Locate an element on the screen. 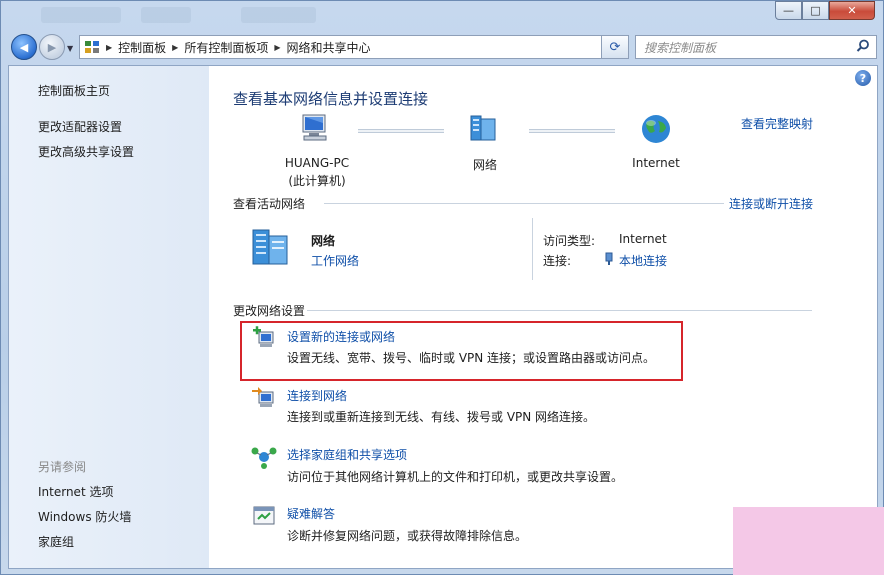  close-icon: ✕ is located at coordinates (852, 10).